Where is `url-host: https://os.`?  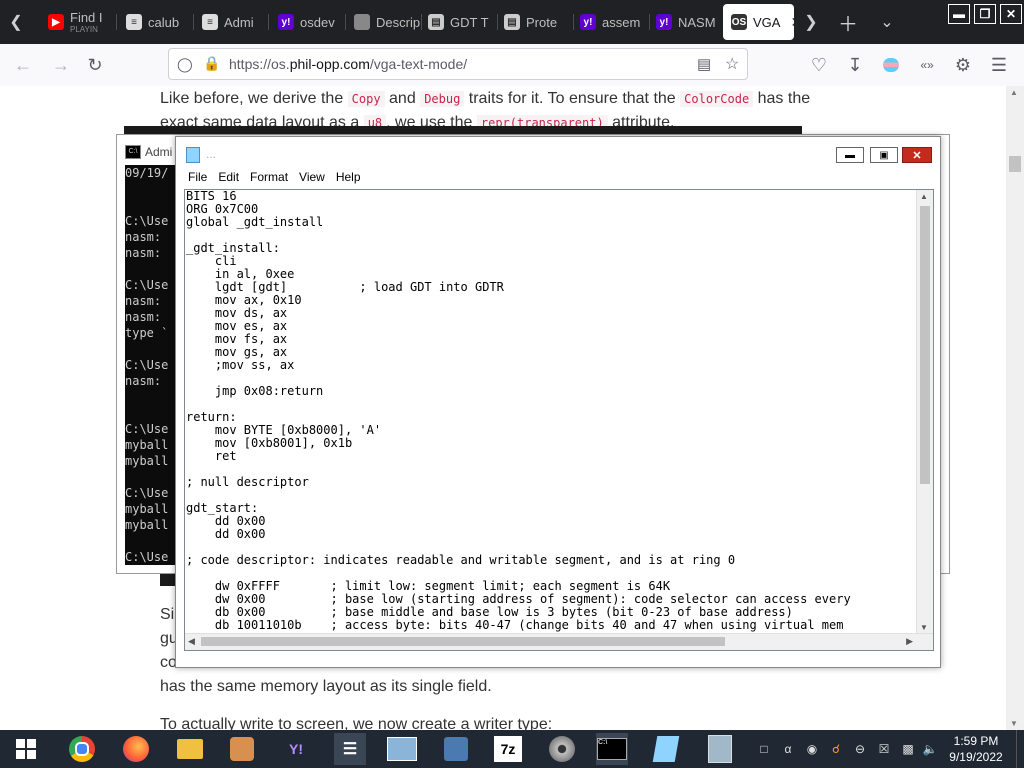 url-host: https://os. is located at coordinates (259, 64).